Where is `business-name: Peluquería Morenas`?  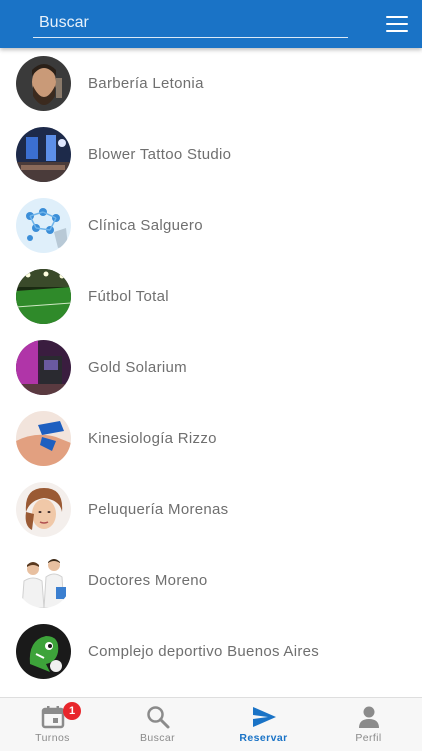
business-name: Peluquería Morenas is located at coordinates (158, 509).